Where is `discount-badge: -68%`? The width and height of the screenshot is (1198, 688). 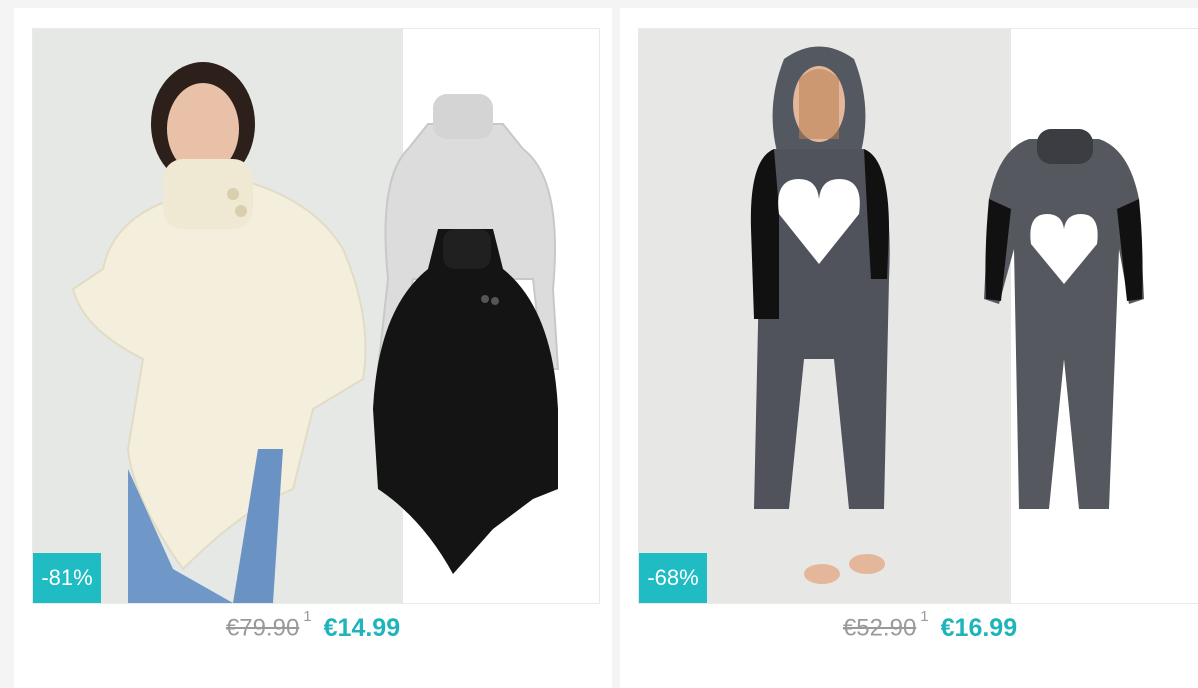
discount-badge: -68% is located at coordinates (673, 578).